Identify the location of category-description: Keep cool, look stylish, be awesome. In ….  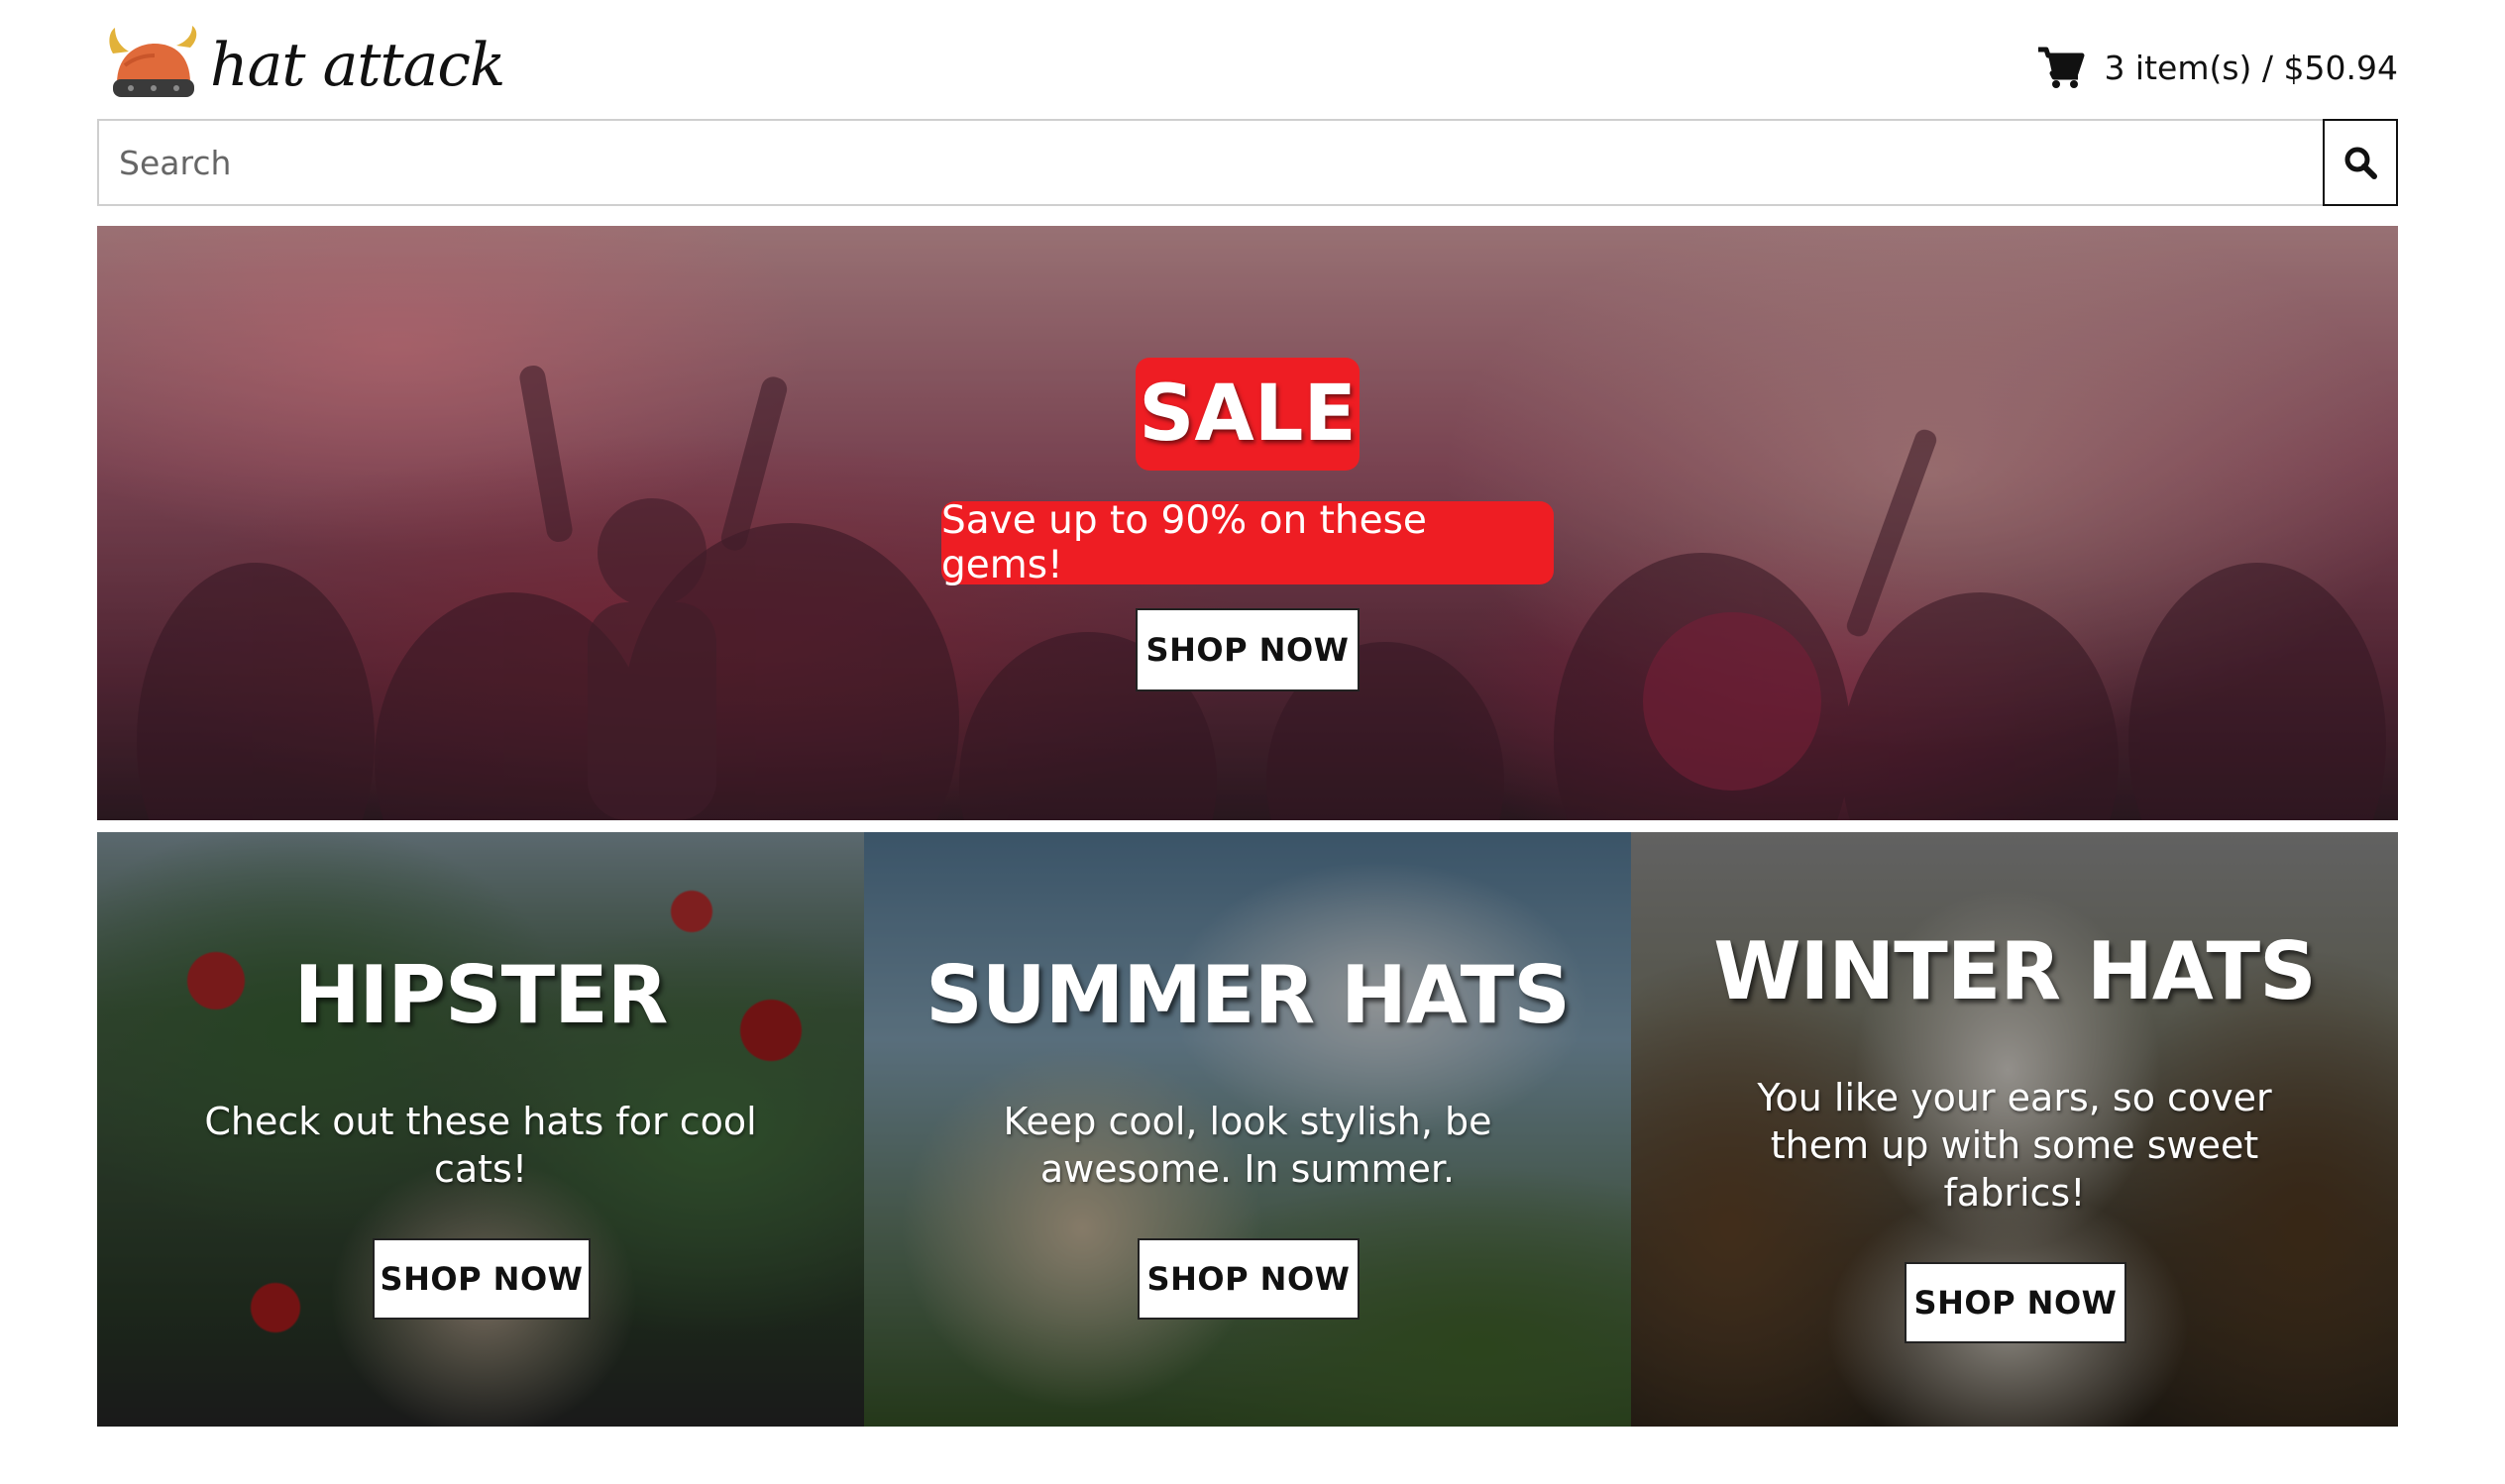
(1247, 1146).